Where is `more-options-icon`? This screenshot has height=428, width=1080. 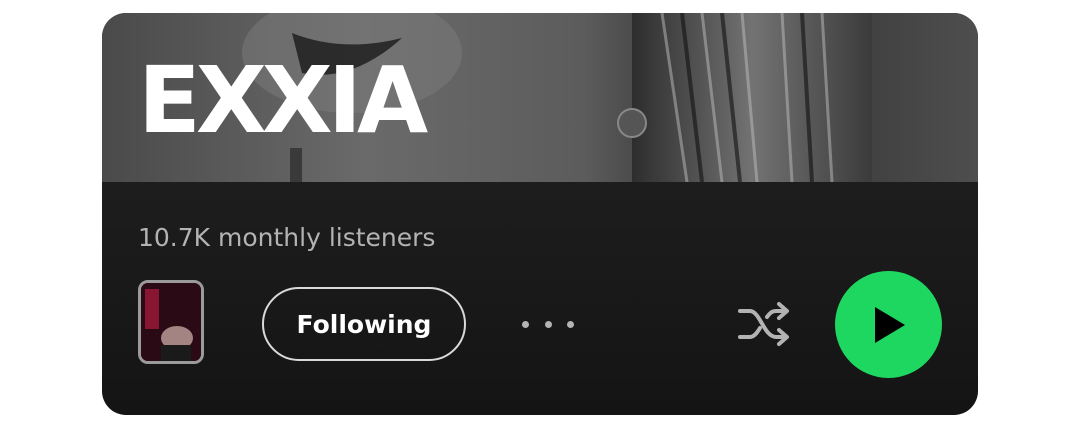
more-options-icon is located at coordinates (548, 324).